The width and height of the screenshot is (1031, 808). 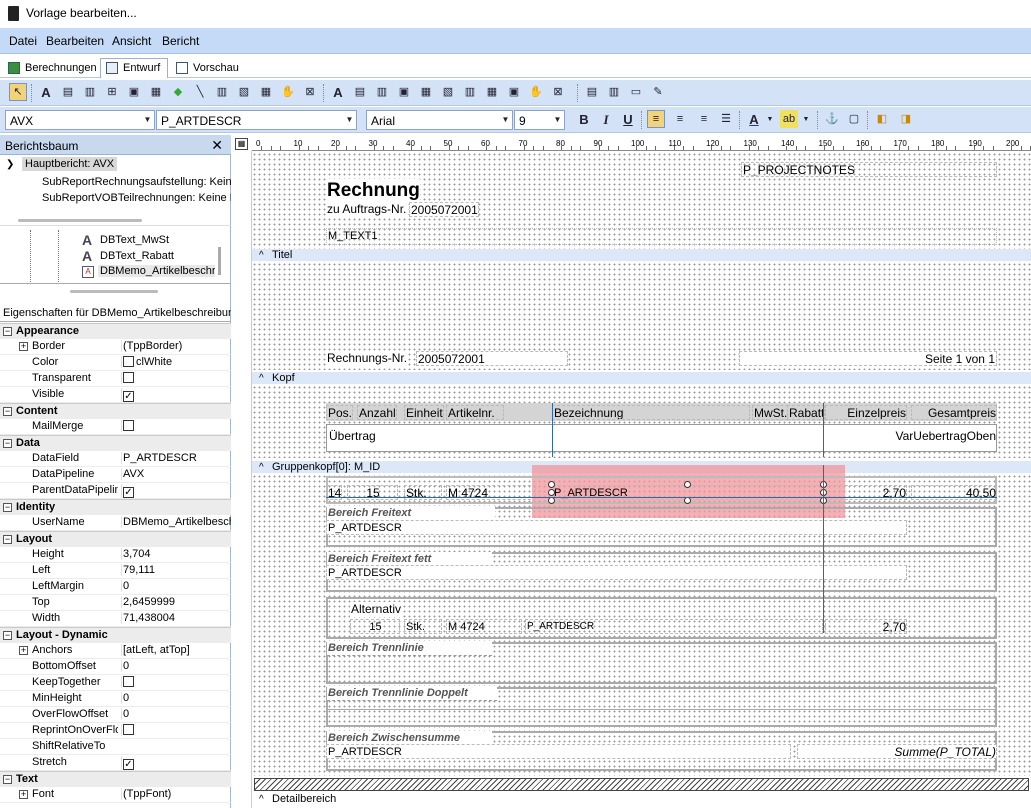 What do you see at coordinates (90, 92) in the screenshot?
I see `richtext-tool-icon: ▥` at bounding box center [90, 92].